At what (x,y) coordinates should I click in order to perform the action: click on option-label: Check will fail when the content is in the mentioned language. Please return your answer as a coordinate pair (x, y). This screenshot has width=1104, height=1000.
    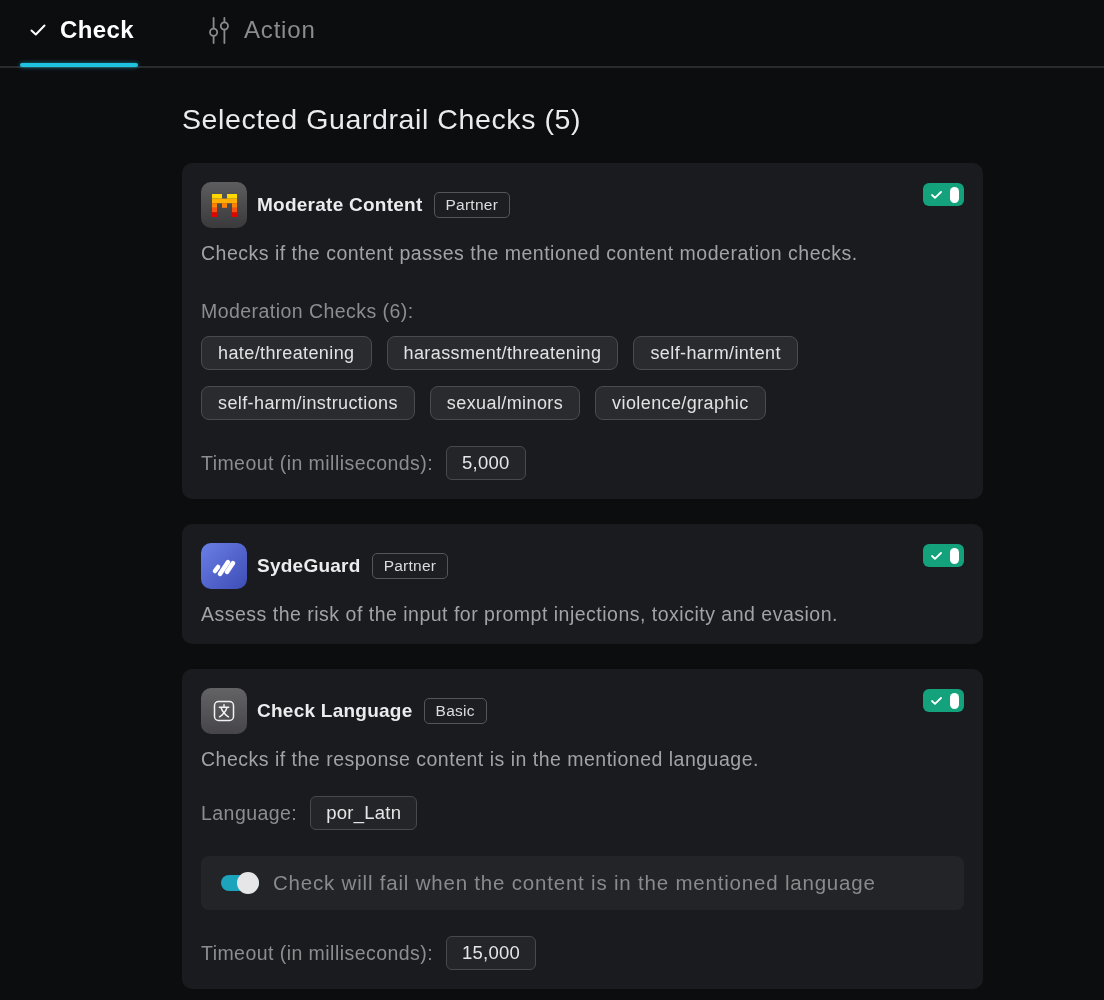
    Looking at the image, I should click on (574, 883).